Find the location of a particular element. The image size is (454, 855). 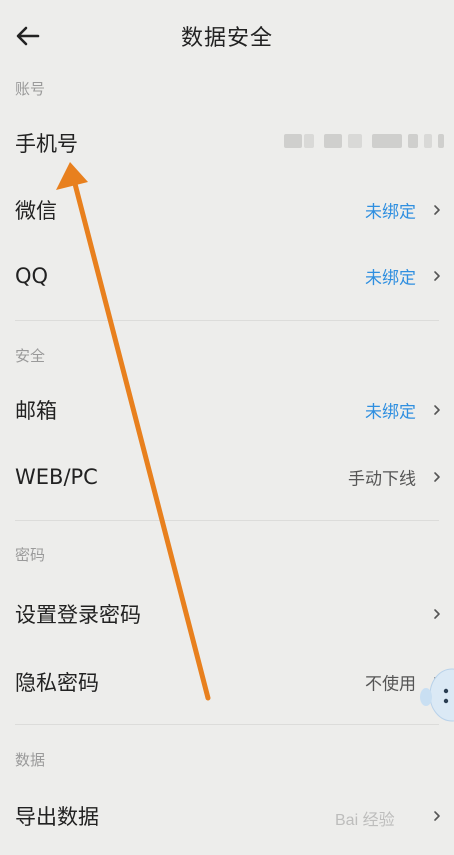

row-web-pc: WEB/PC 手动下线 is located at coordinates (227, 477).